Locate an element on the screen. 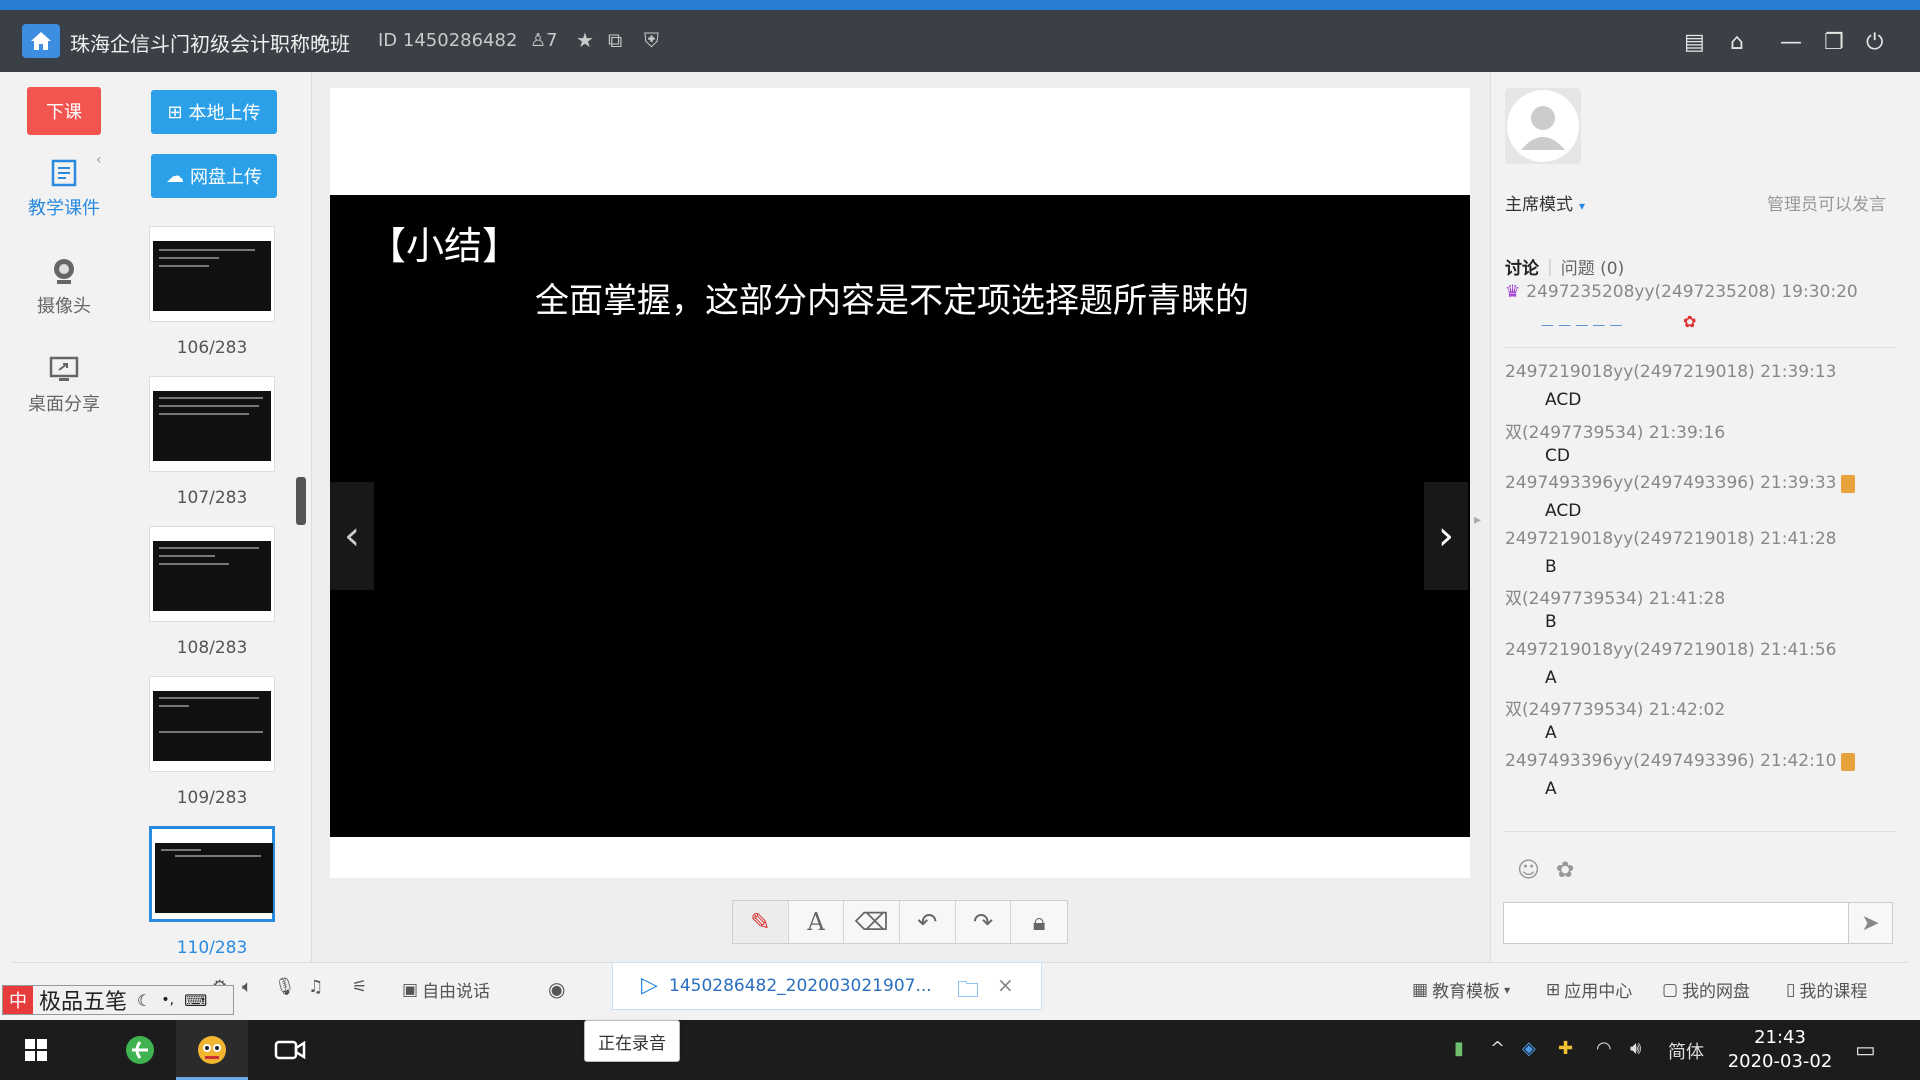 This screenshot has width=1920, height=1080. system-clock: 21:43 2020-03-02 is located at coordinates (1780, 1050).